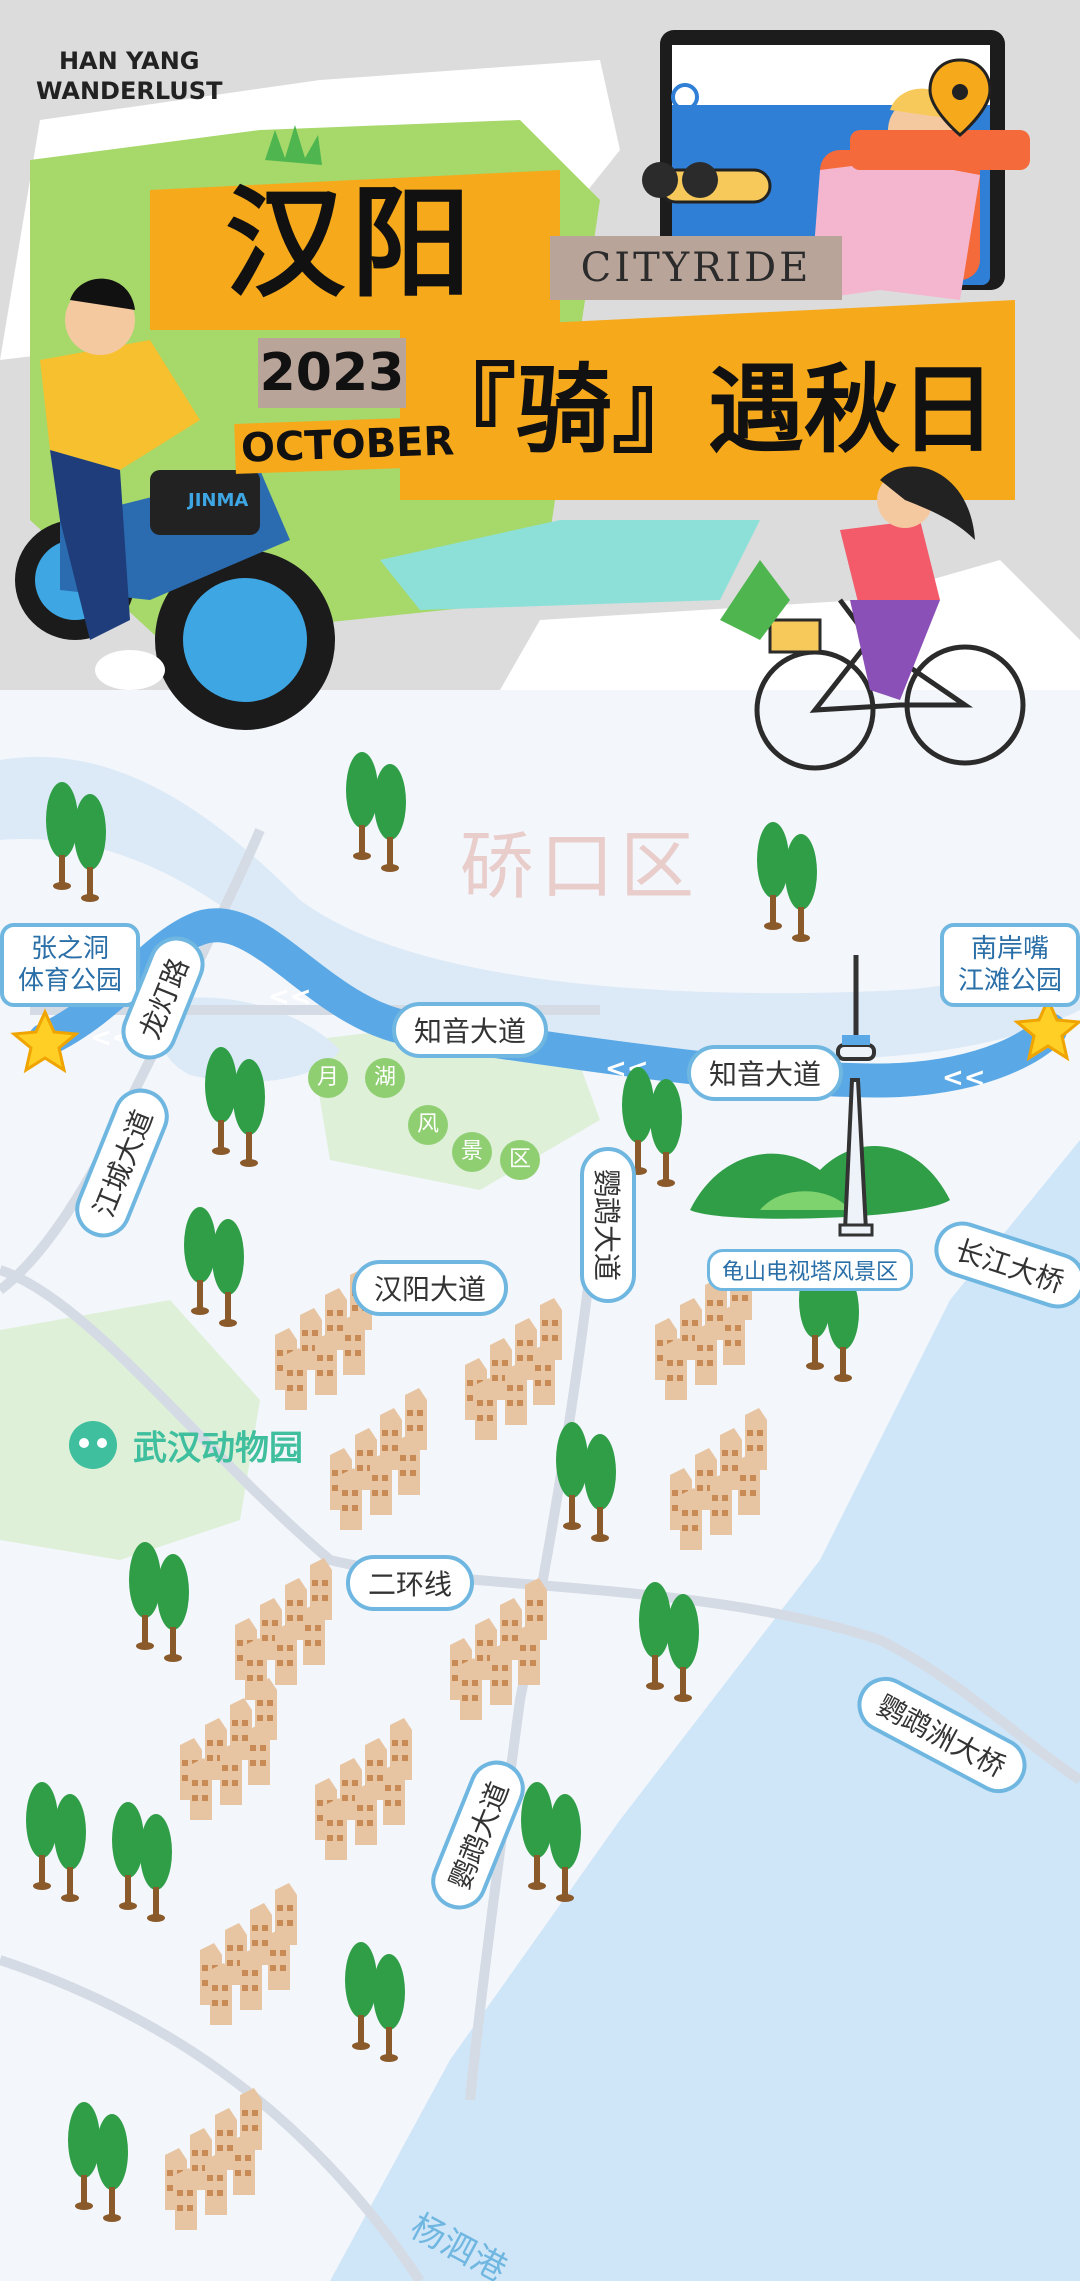  Describe the element at coordinates (765, 1073) in the screenshot. I see `road-label-zhiyin-2: 知音大道` at that location.